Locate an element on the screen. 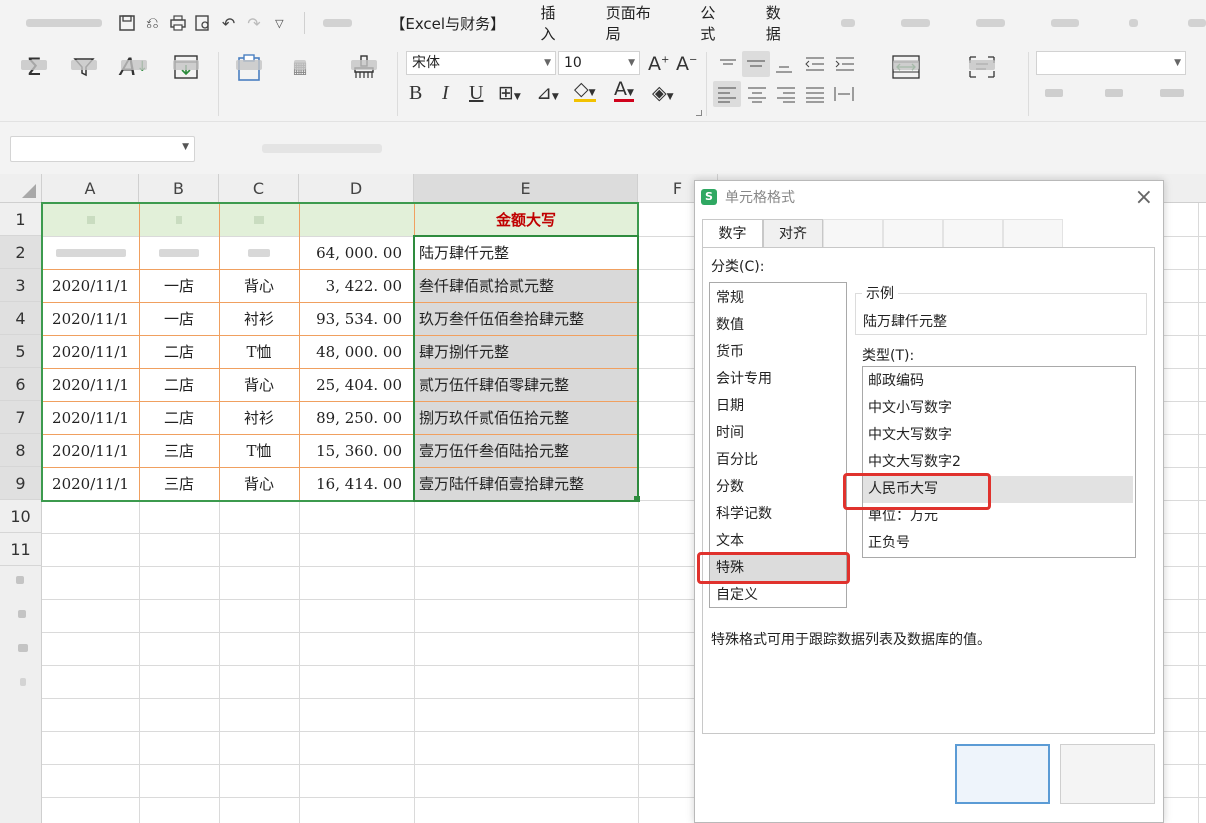 The width and height of the screenshot is (1206, 823). type-item: 中文大写数字2 is located at coordinates (998, 462).